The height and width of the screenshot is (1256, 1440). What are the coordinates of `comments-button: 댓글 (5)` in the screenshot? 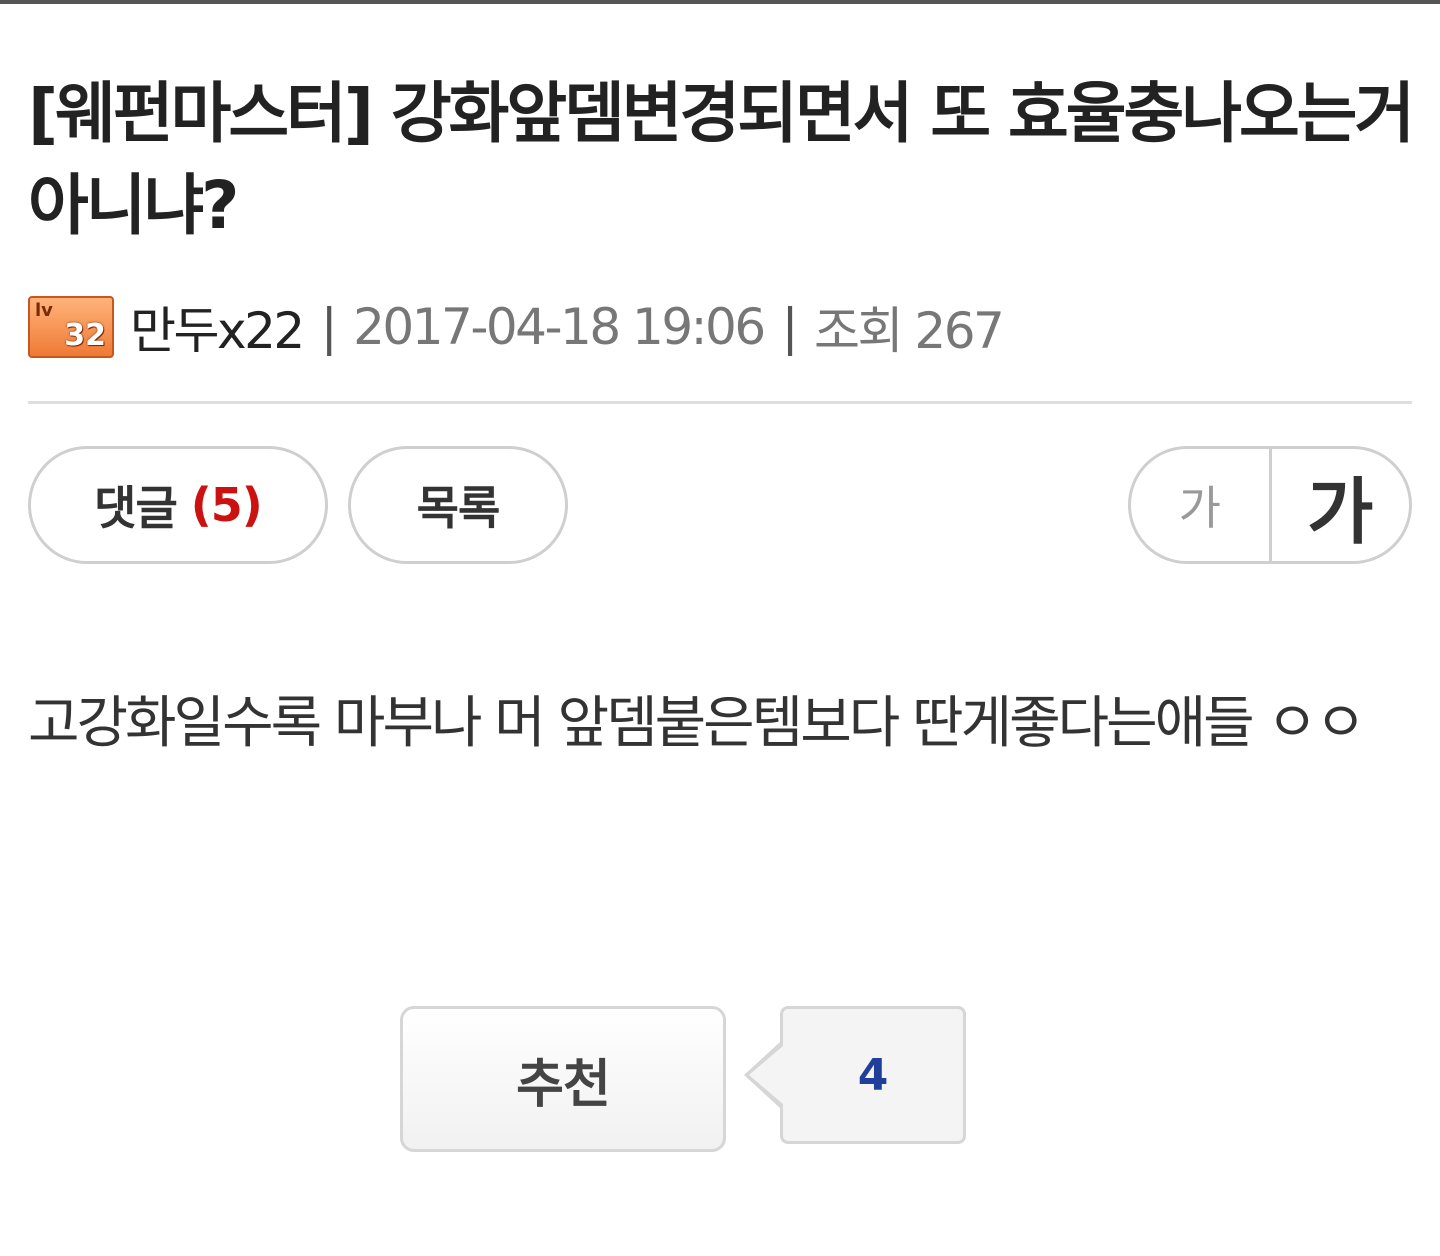 It's located at (178, 505).